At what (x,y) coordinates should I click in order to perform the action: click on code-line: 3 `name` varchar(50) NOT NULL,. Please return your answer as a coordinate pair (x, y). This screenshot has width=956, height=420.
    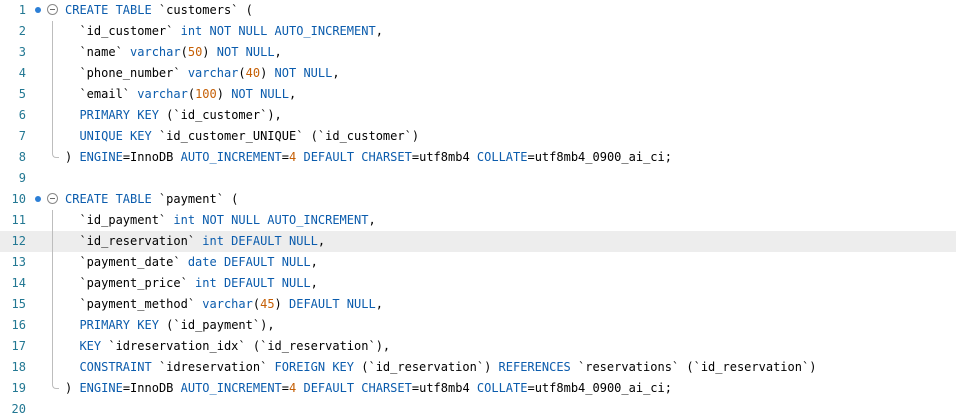
    Looking at the image, I should click on (478, 52).